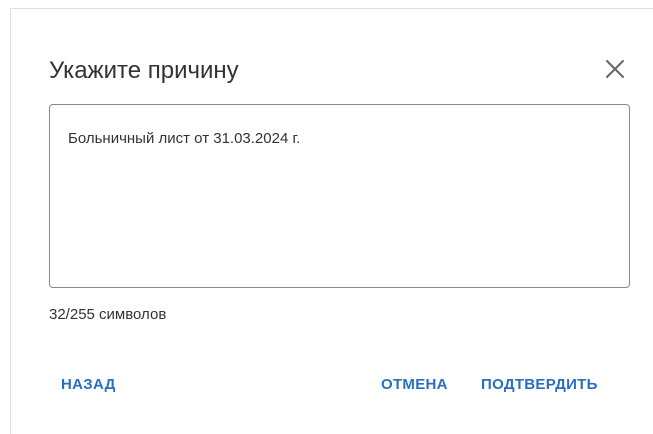 This screenshot has height=434, width=653. What do you see at coordinates (144, 70) in the screenshot?
I see `dialog-title: Укажите причину` at bounding box center [144, 70].